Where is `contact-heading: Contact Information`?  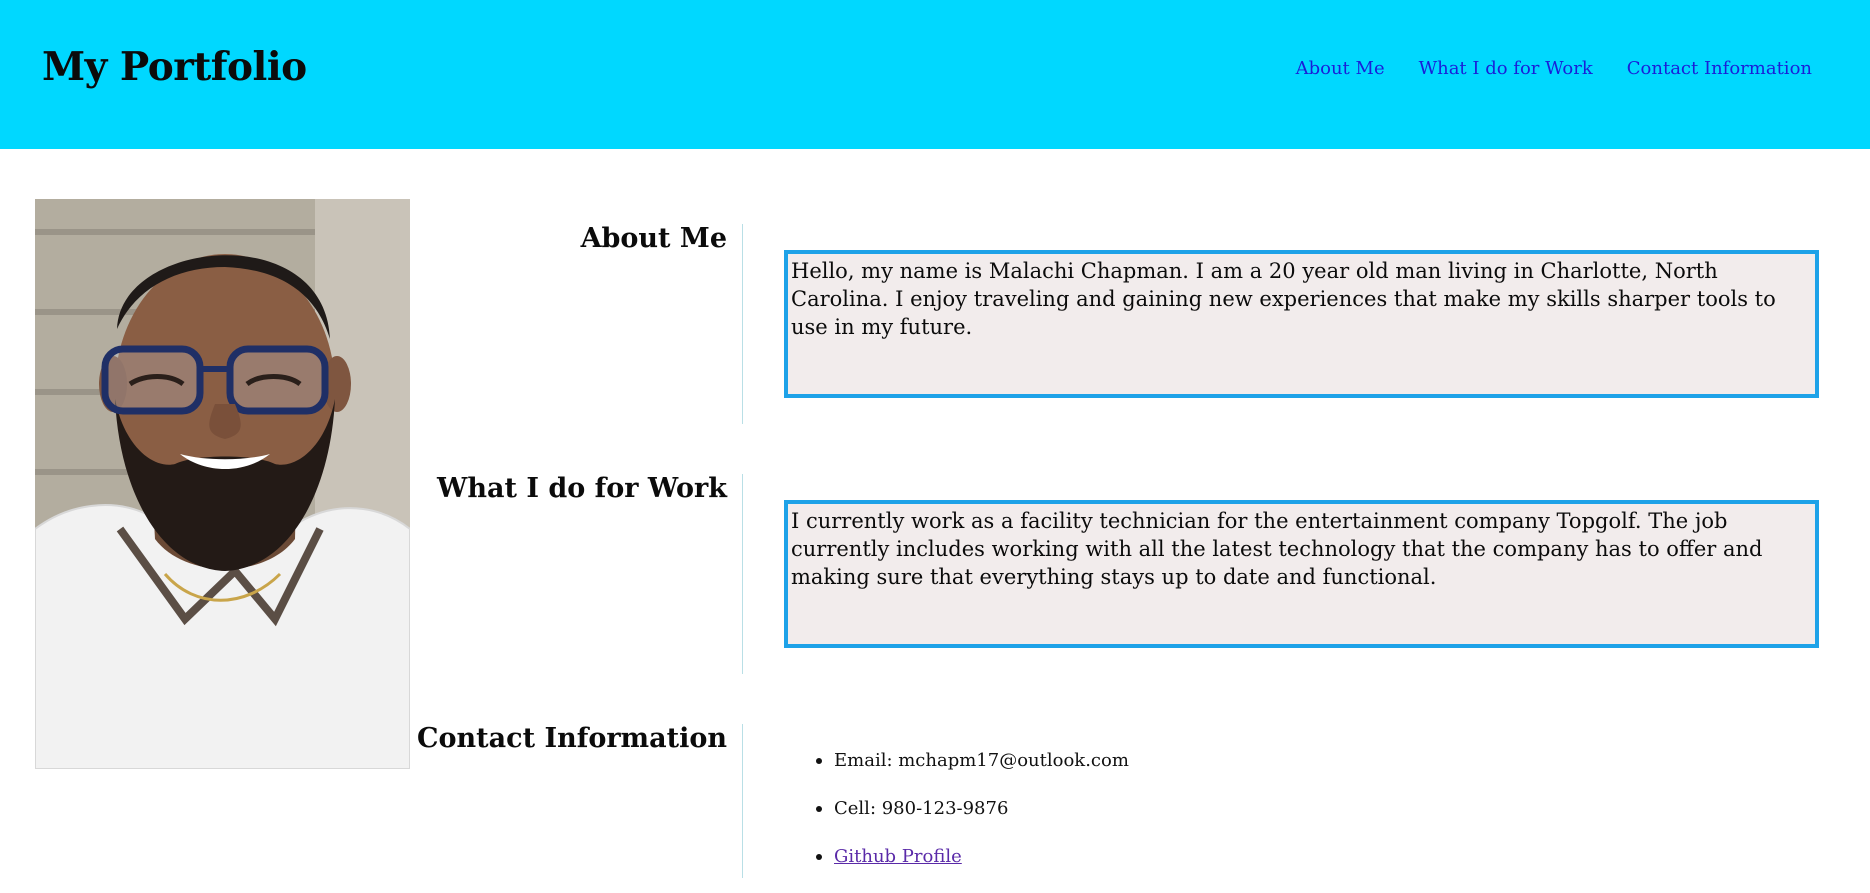
contact-heading: Contact Information is located at coordinates (572, 738).